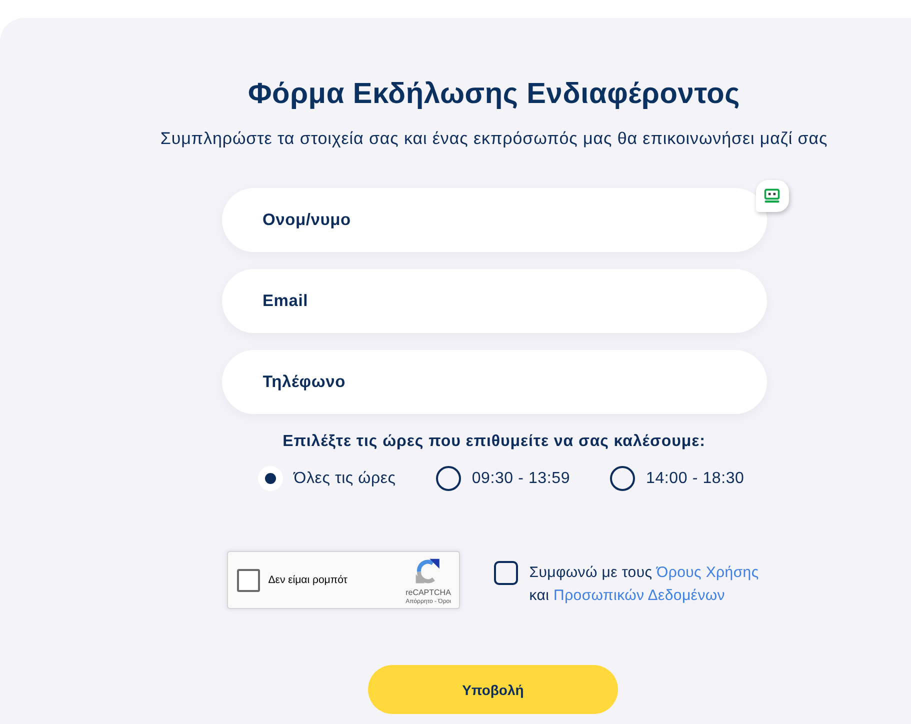  What do you see at coordinates (493, 689) in the screenshot?
I see `submit-button: Υποβολή` at bounding box center [493, 689].